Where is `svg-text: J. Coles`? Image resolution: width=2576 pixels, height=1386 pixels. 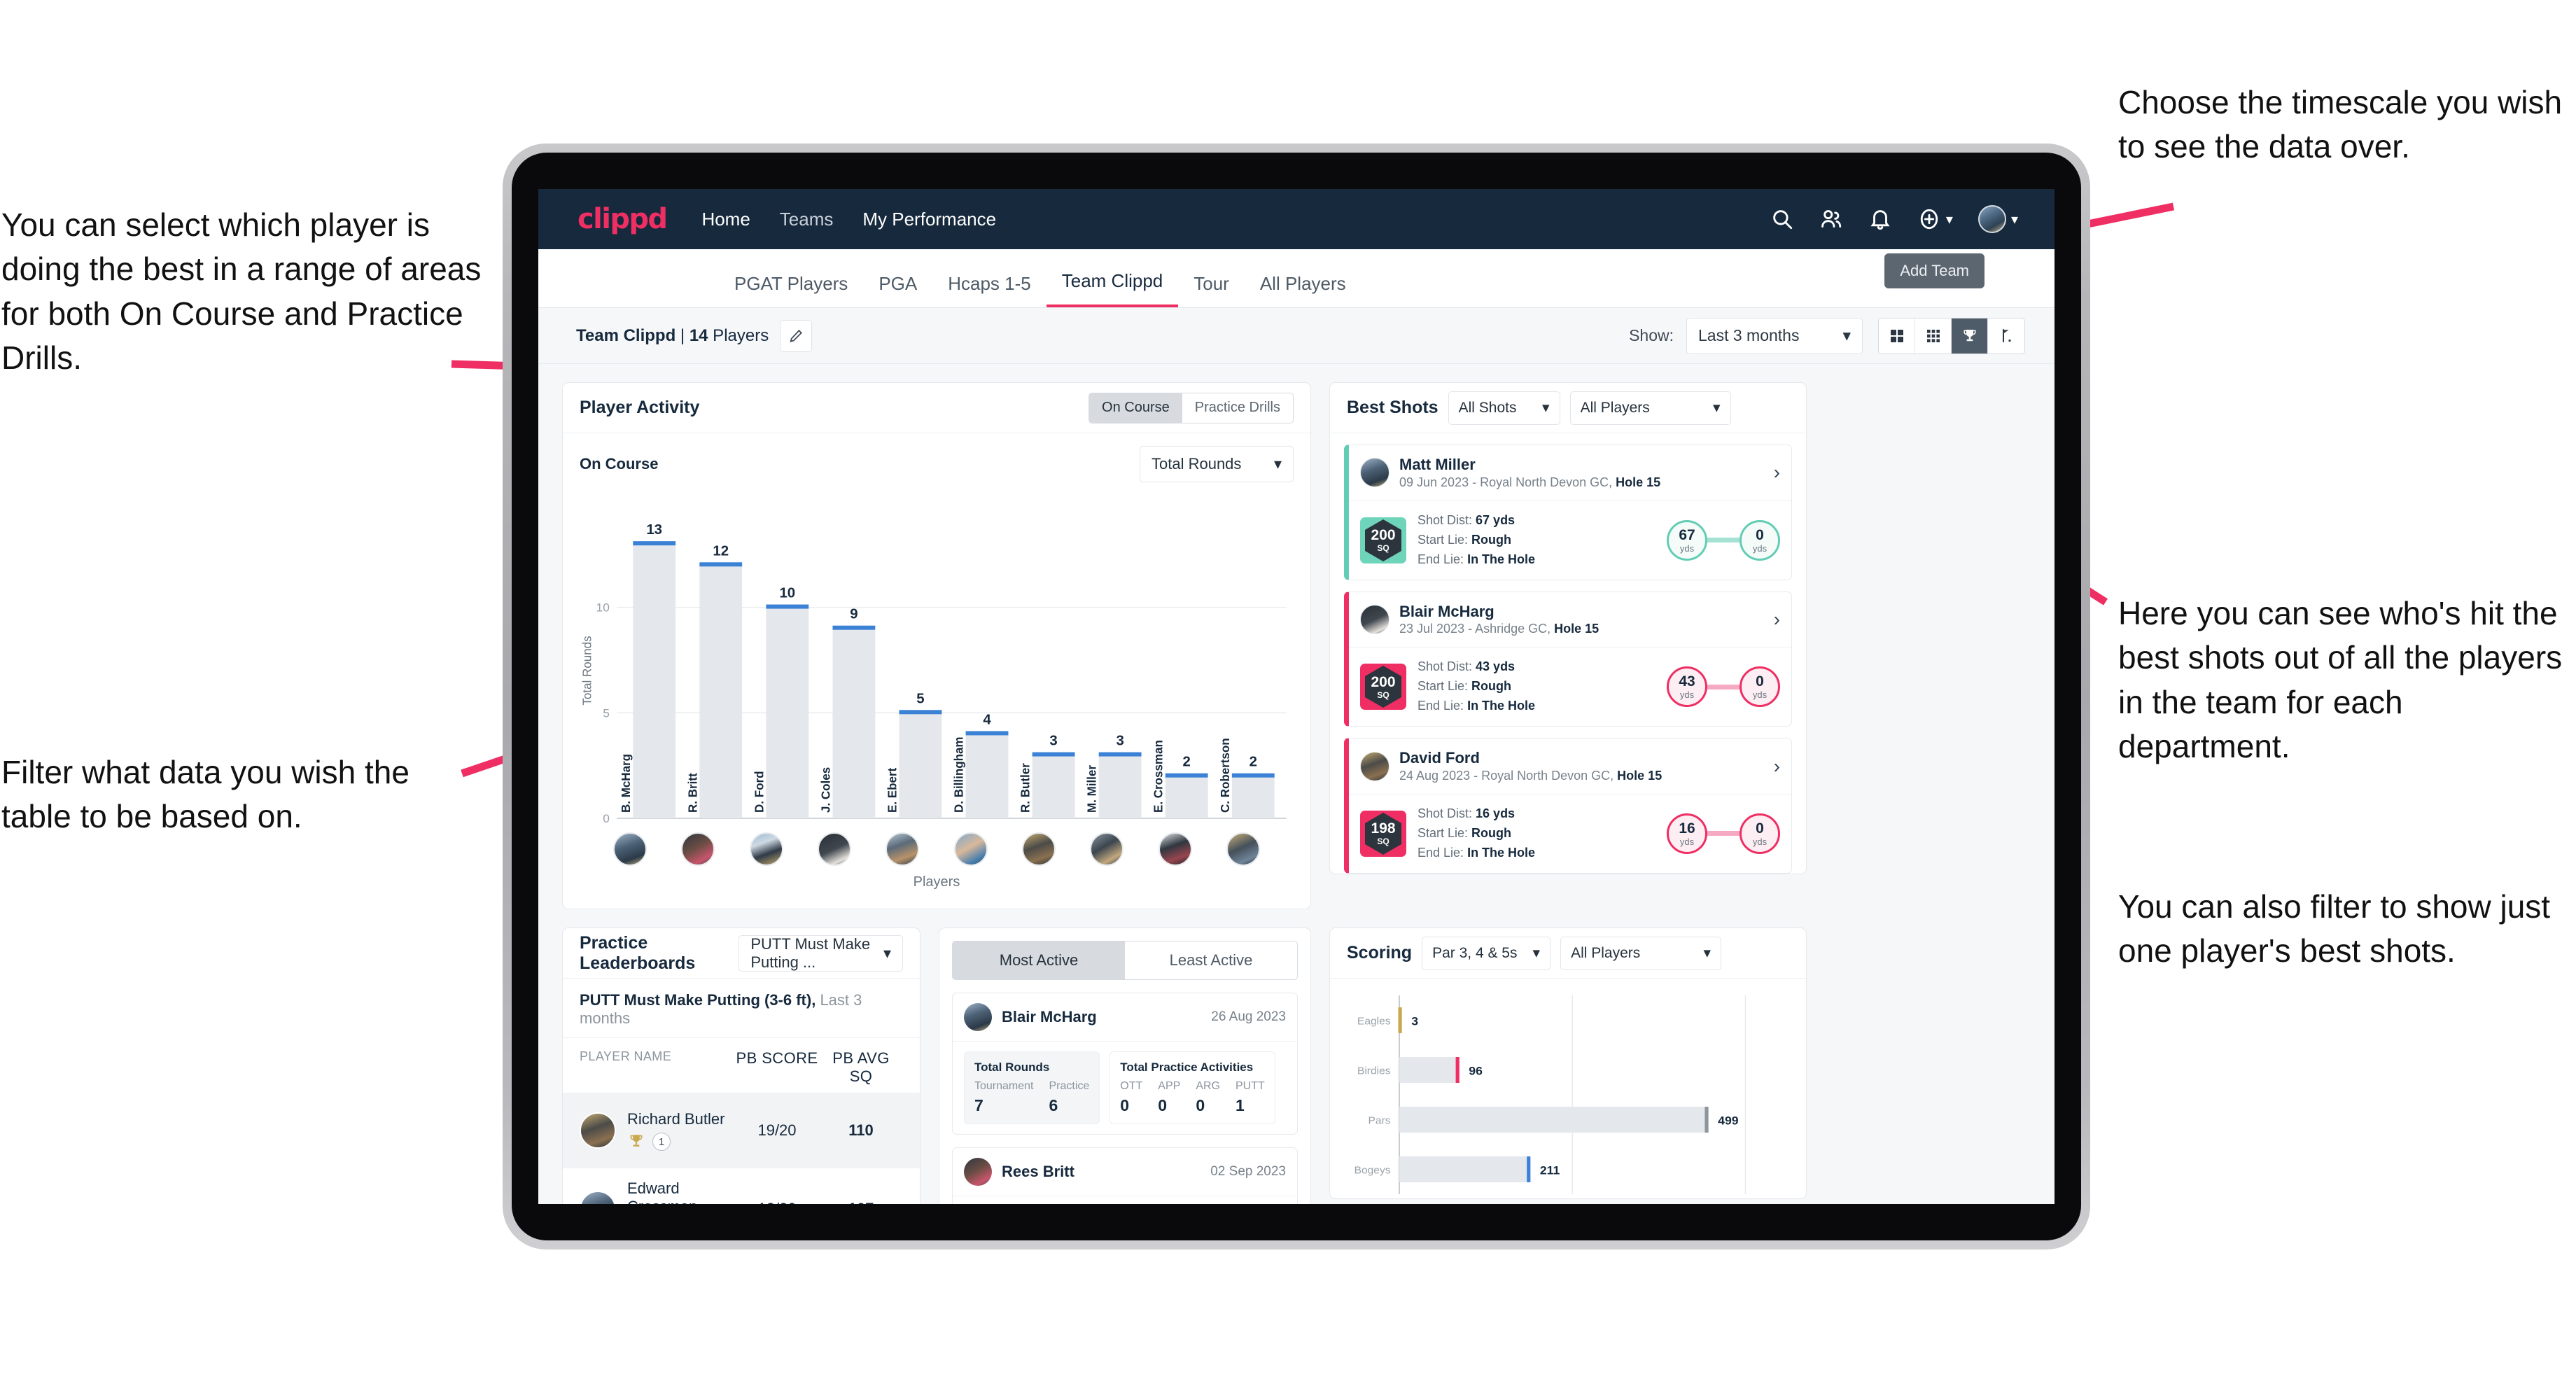
svg-text: J. Coles is located at coordinates (825, 790).